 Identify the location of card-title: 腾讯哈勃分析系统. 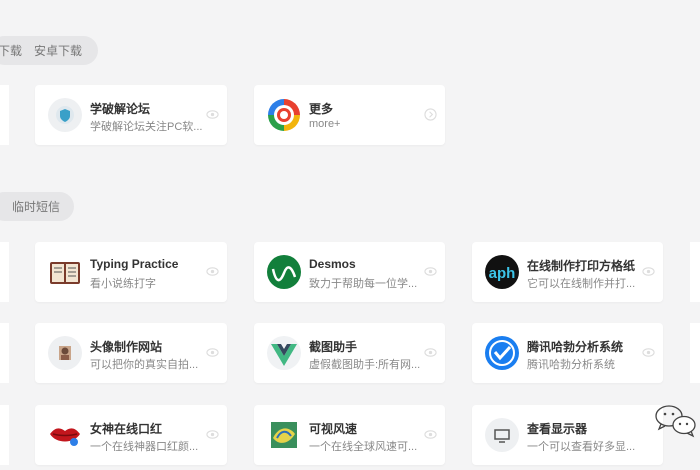
(575, 347).